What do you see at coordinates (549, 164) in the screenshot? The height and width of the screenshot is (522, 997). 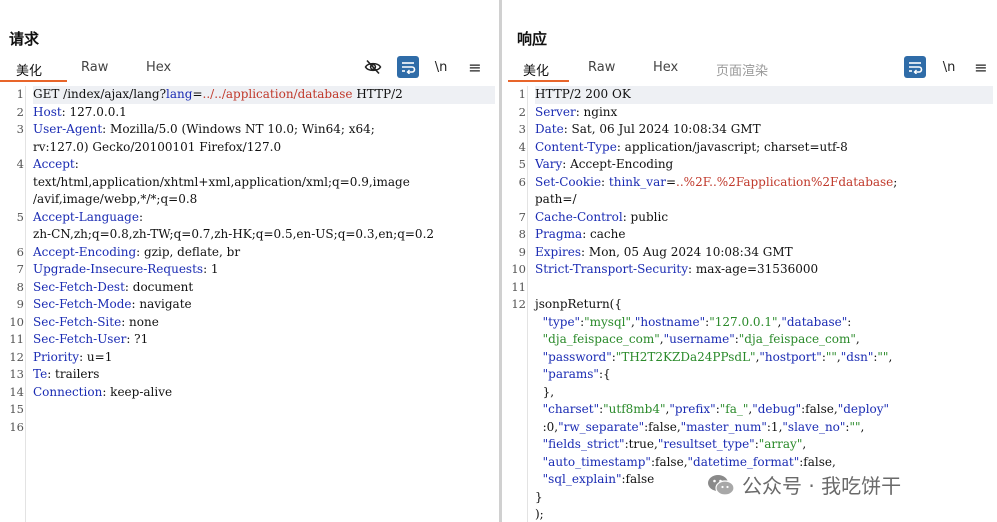 I see `code-token: Vary` at bounding box center [549, 164].